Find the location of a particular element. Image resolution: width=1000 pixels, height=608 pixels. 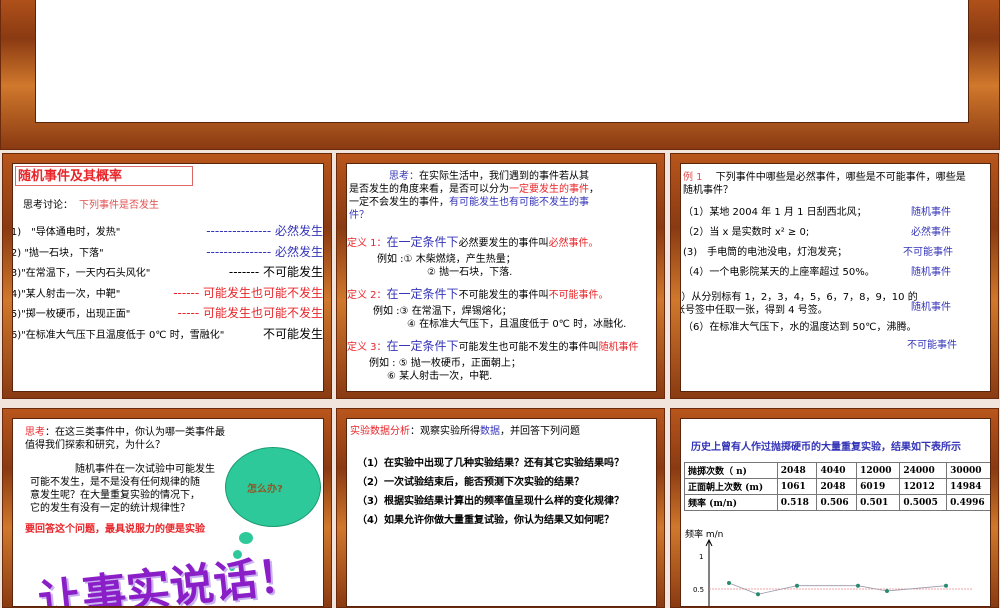

table-cell: 0.4996 is located at coordinates (968, 502).